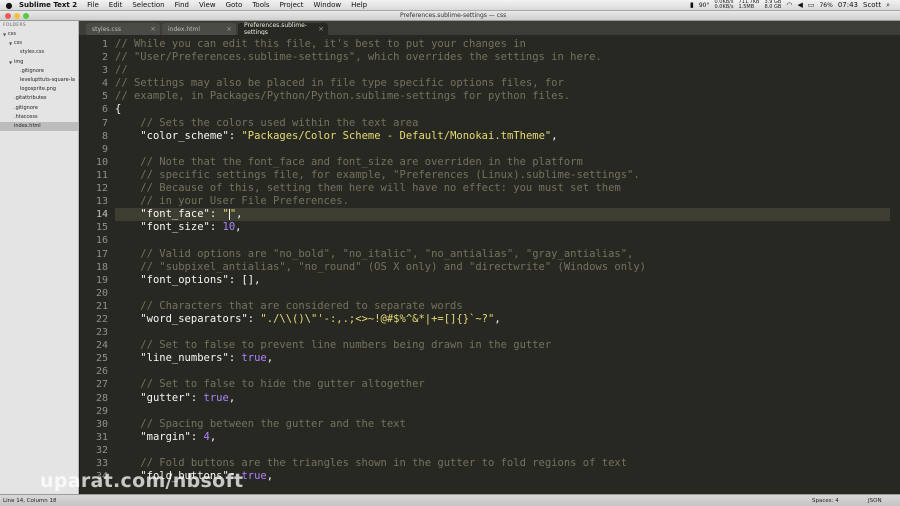 This screenshot has height=506, width=900. Describe the element at coordinates (8, 16) in the screenshot. I see `close-window-icon` at that location.